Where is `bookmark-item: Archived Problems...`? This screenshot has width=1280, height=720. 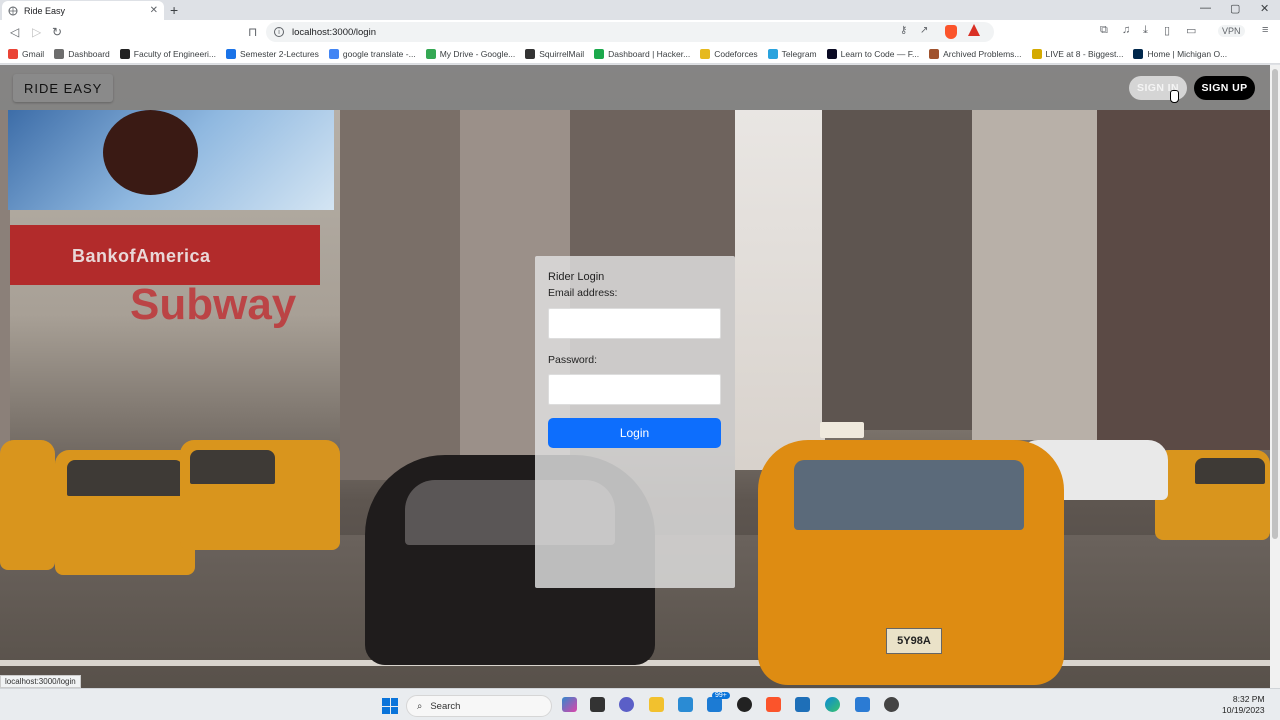
bookmark-item: Archived Problems... is located at coordinates (975, 53).